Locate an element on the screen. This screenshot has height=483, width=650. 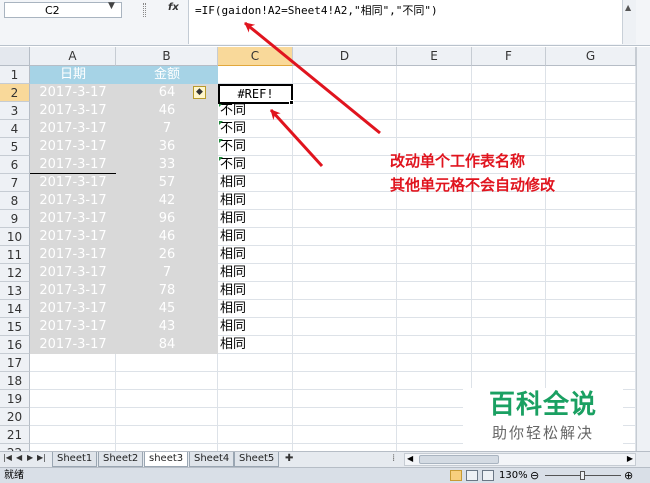
row-header-9: 9 is located at coordinates (15, 219).